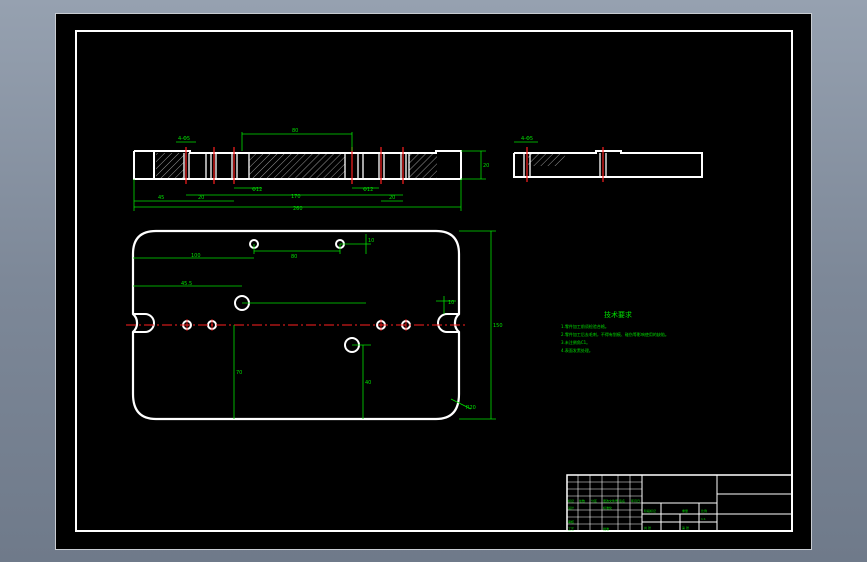 Image resolution: width=867 pixels, height=562 pixels. Describe the element at coordinates (685, 527) in the screenshot. I see `title-cell: 第 张` at that location.